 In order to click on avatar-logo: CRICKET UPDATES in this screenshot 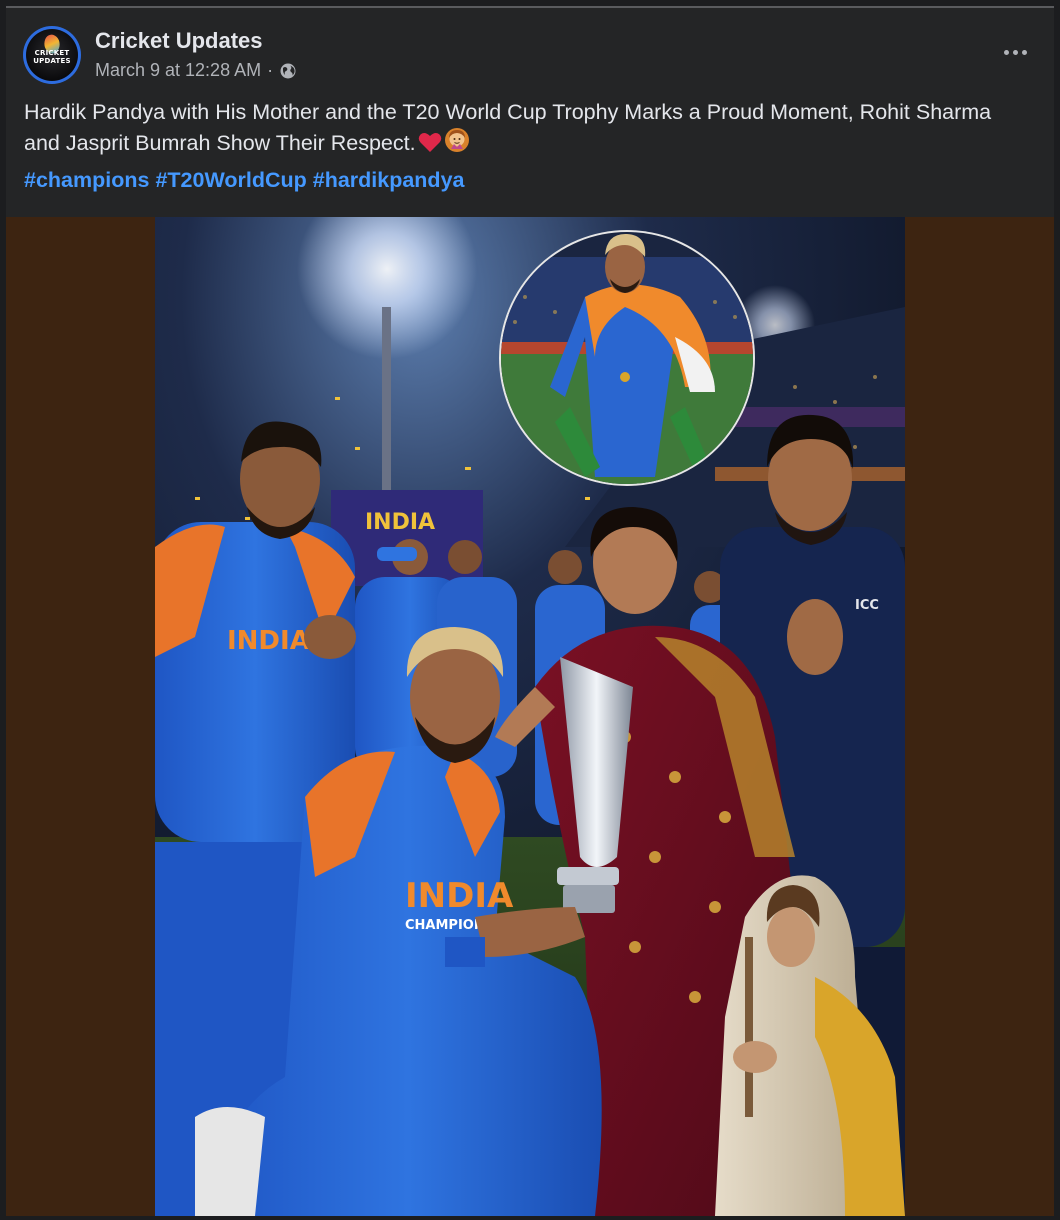, I will do `click(52, 55)`.